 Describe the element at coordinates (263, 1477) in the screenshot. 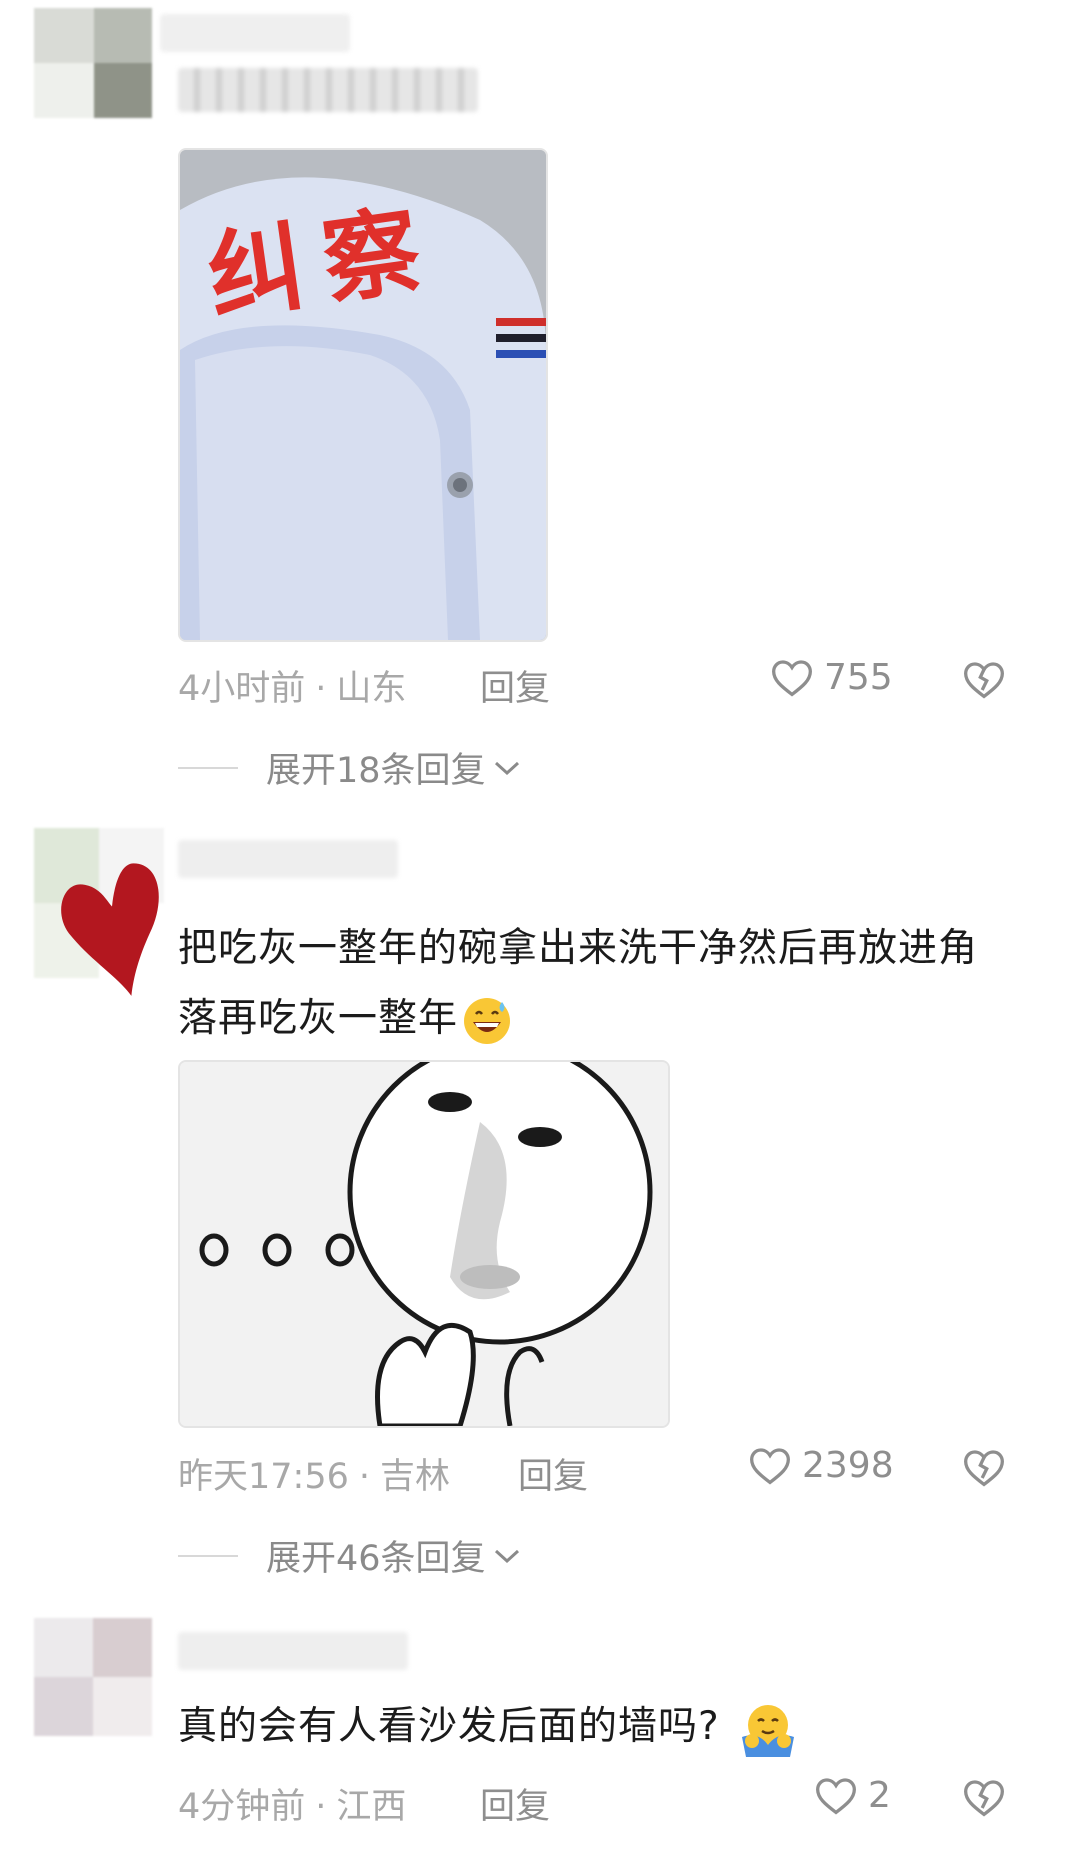

I see `comment-time: 昨天17:56` at that location.